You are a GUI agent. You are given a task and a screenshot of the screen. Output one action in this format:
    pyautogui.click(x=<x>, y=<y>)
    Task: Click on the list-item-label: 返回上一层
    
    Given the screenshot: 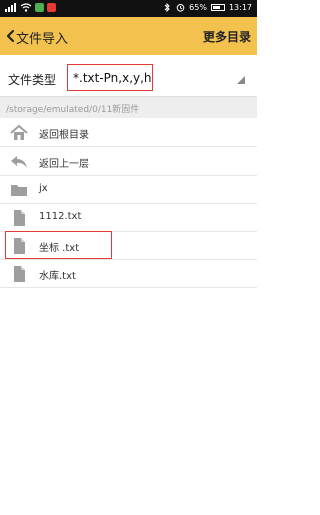 What is the action you would take?
    pyautogui.click(x=64, y=164)
    